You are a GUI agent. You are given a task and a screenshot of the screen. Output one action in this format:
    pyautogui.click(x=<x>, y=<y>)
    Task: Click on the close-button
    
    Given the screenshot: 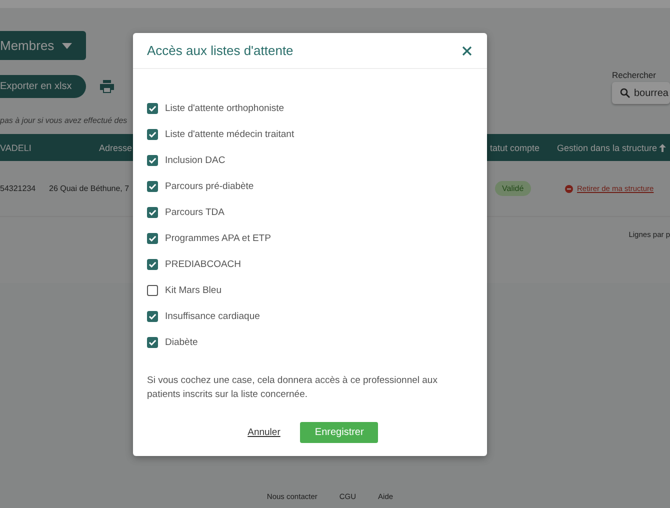 What is the action you would take?
    pyautogui.click(x=467, y=50)
    